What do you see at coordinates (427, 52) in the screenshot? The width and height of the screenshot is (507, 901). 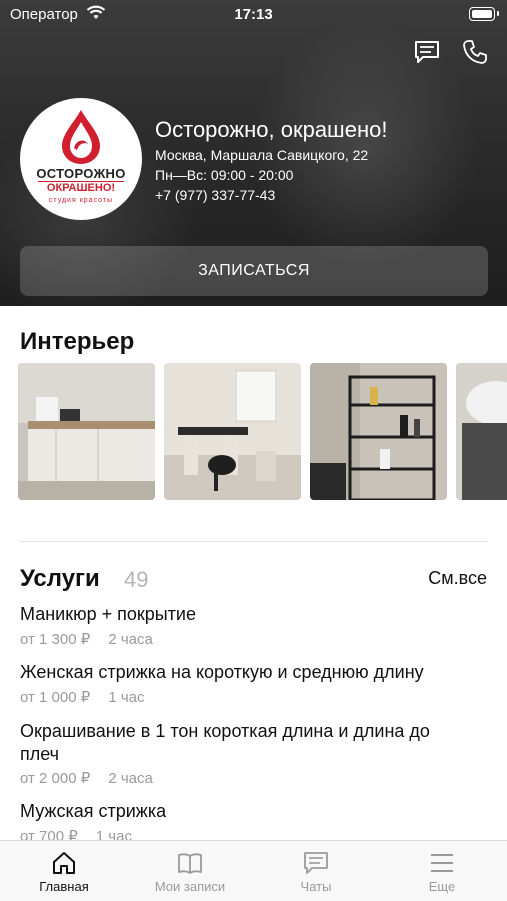 I see `message-icon` at bounding box center [427, 52].